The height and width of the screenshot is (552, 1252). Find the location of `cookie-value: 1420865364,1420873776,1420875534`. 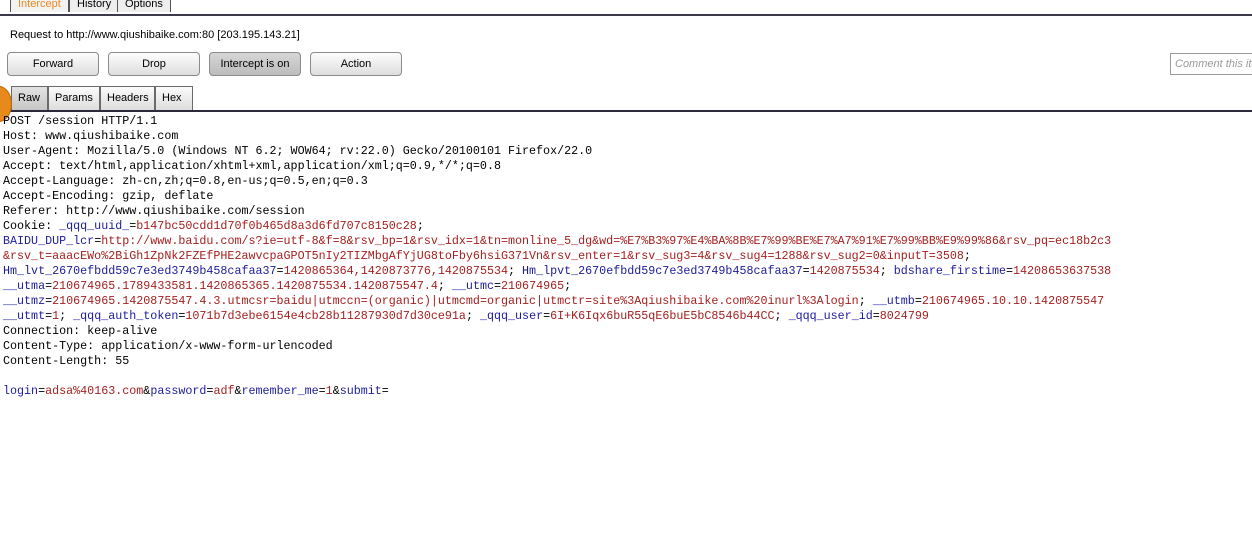

cookie-value: 1420865364,1420873776,1420875534 is located at coordinates (395, 271).